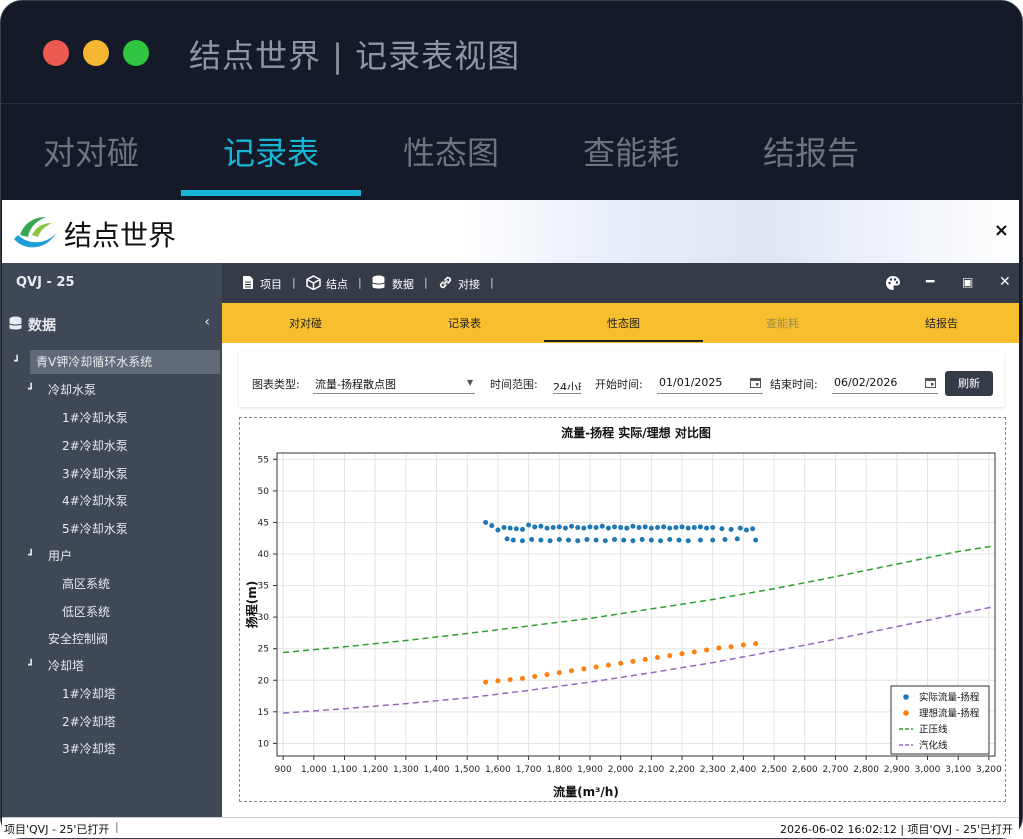  Describe the element at coordinates (690, 382) in the screenshot. I see `start-date-input: 01/01/2025` at that location.